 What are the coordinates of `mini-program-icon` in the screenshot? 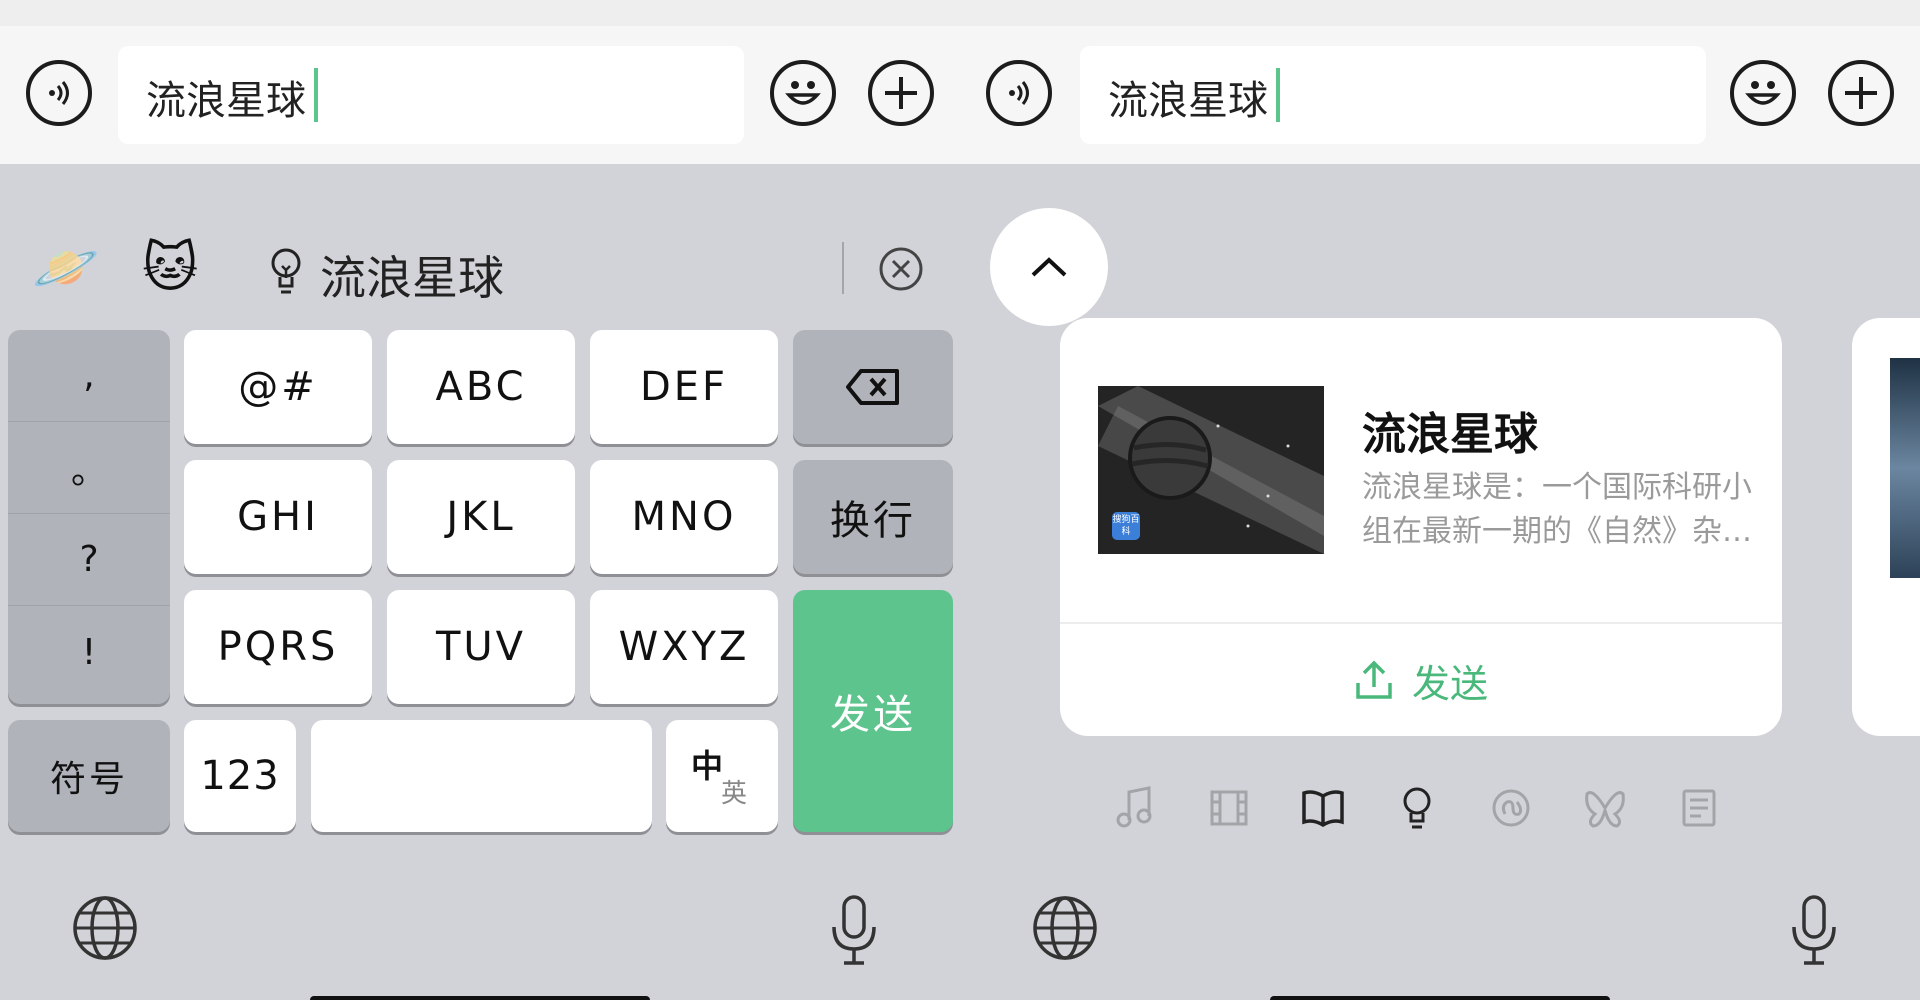 It's located at (1511, 808).